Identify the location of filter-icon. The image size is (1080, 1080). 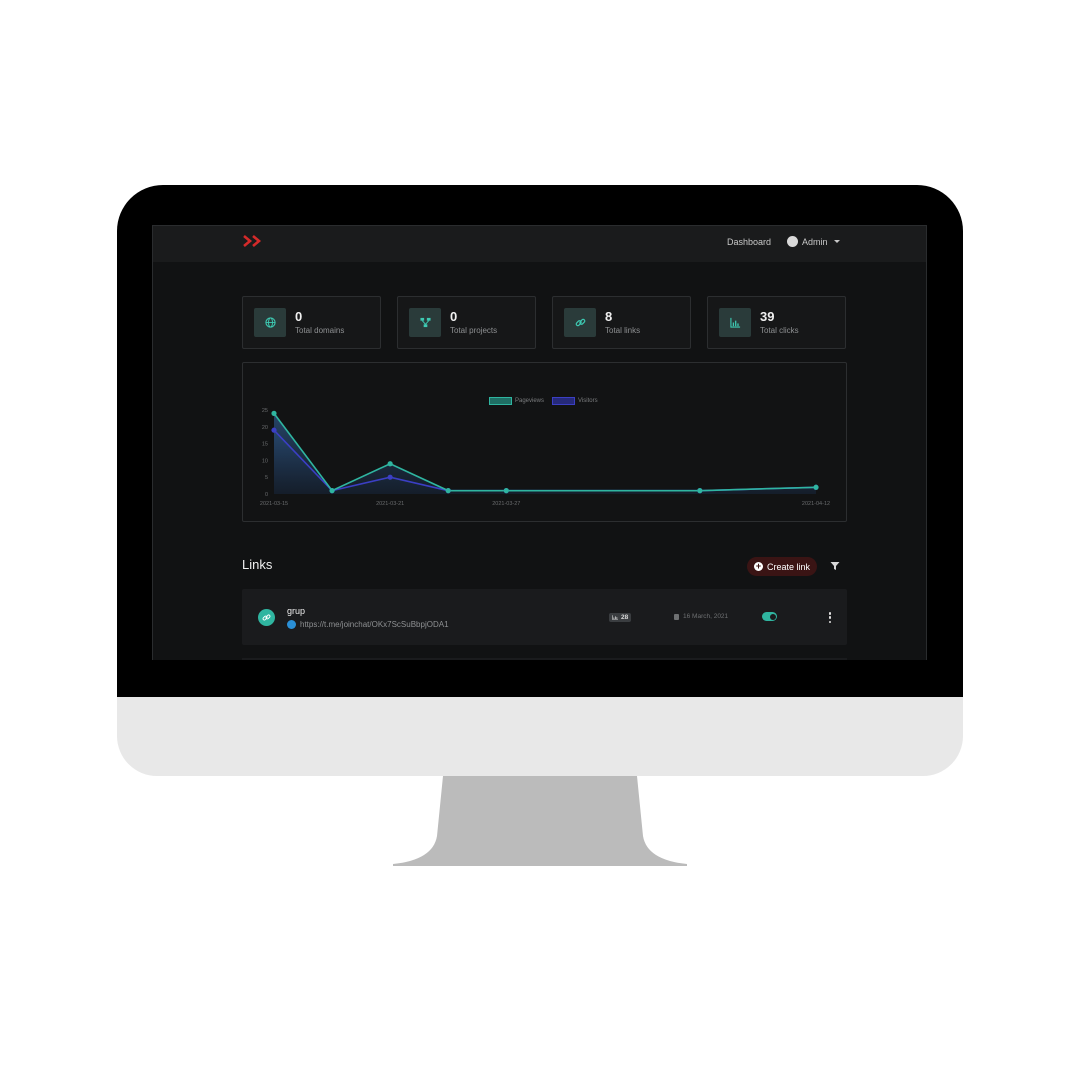
(835, 566).